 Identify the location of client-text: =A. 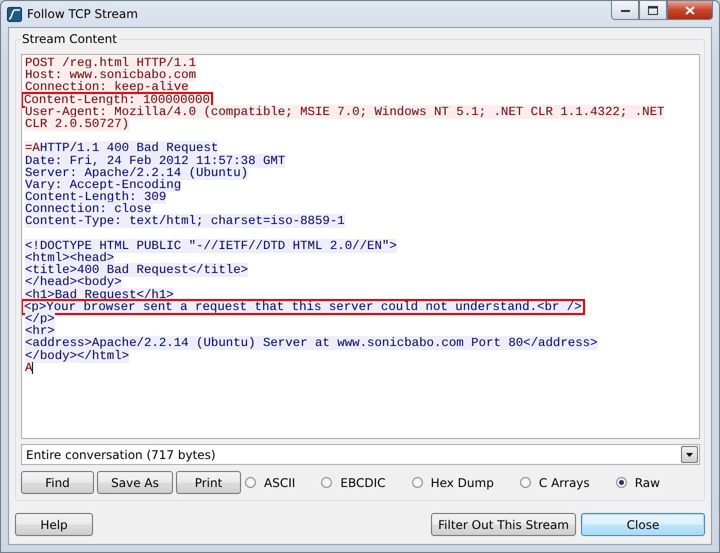
(32, 148).